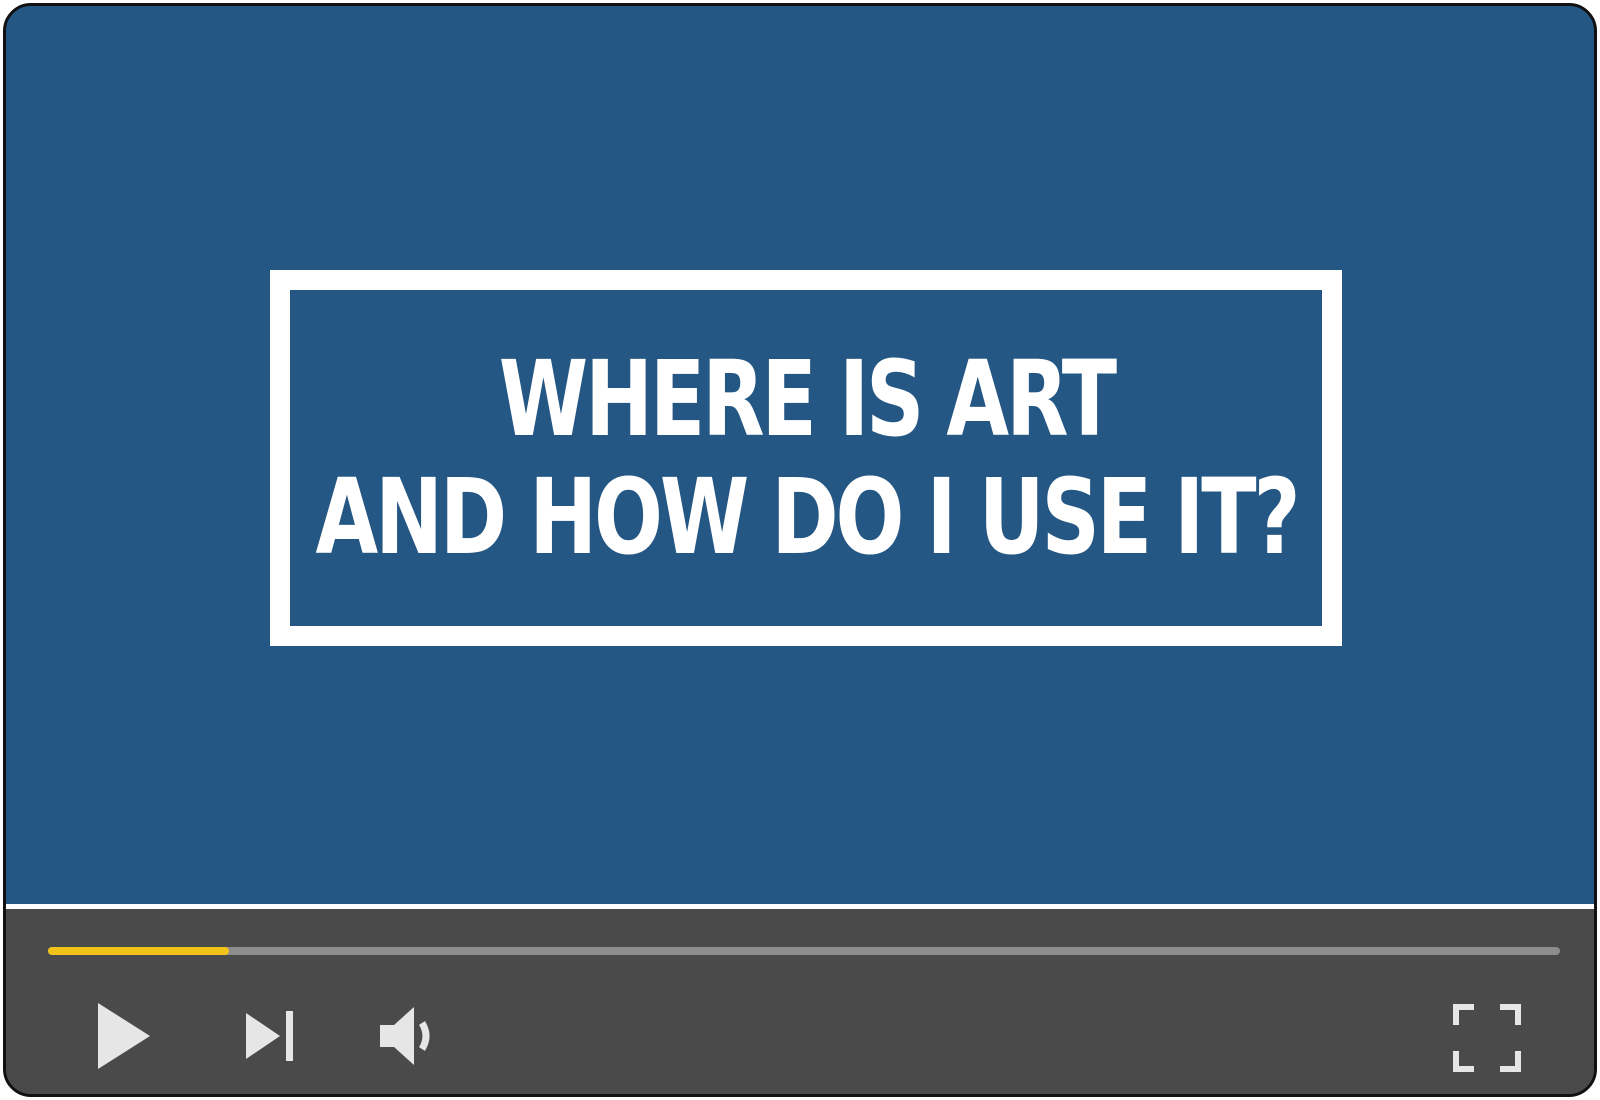 The image size is (1600, 1100). I want to click on fullscreen-icon, so click(1487, 1038).